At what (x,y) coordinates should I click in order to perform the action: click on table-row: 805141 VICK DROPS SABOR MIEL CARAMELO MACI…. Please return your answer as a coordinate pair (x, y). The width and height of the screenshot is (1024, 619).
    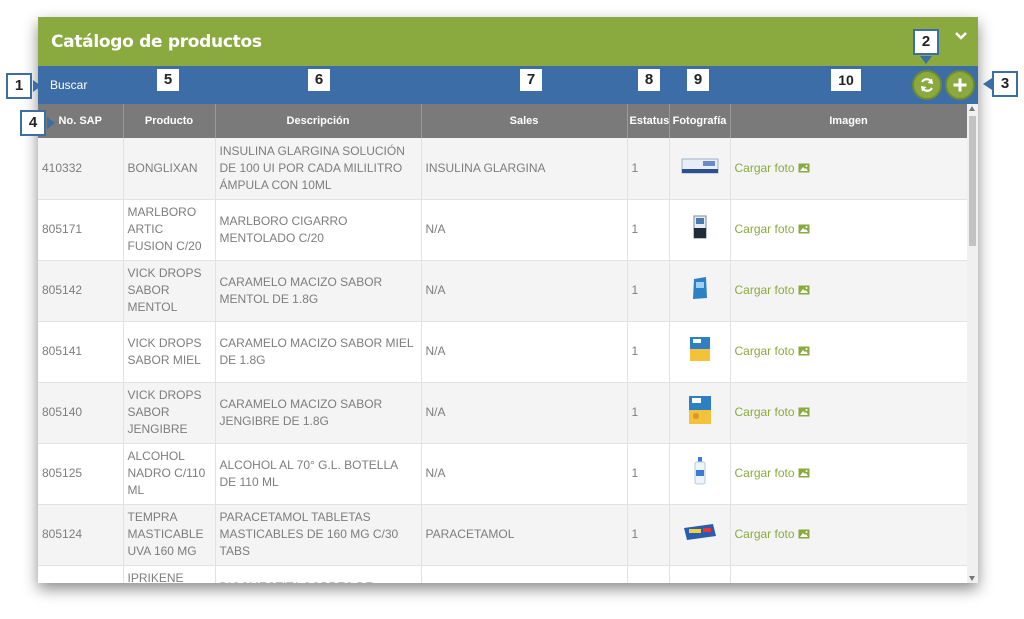
    Looking at the image, I should click on (502, 352).